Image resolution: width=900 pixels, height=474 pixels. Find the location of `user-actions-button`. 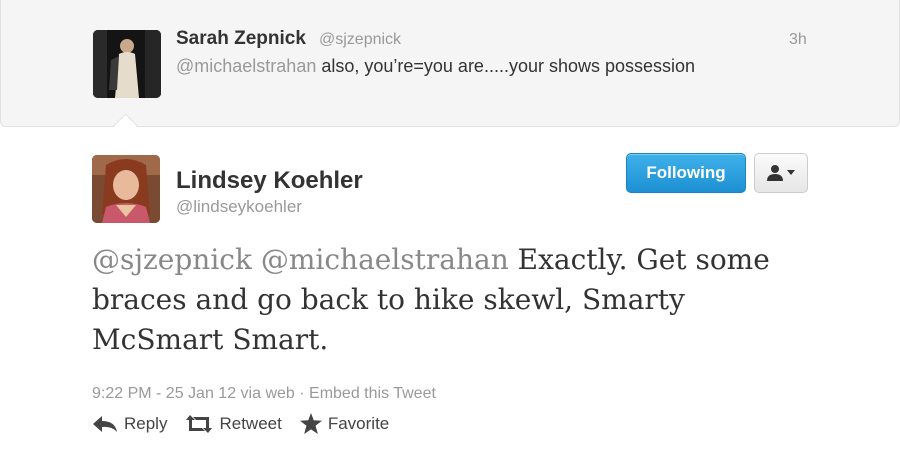

user-actions-button is located at coordinates (781, 173).